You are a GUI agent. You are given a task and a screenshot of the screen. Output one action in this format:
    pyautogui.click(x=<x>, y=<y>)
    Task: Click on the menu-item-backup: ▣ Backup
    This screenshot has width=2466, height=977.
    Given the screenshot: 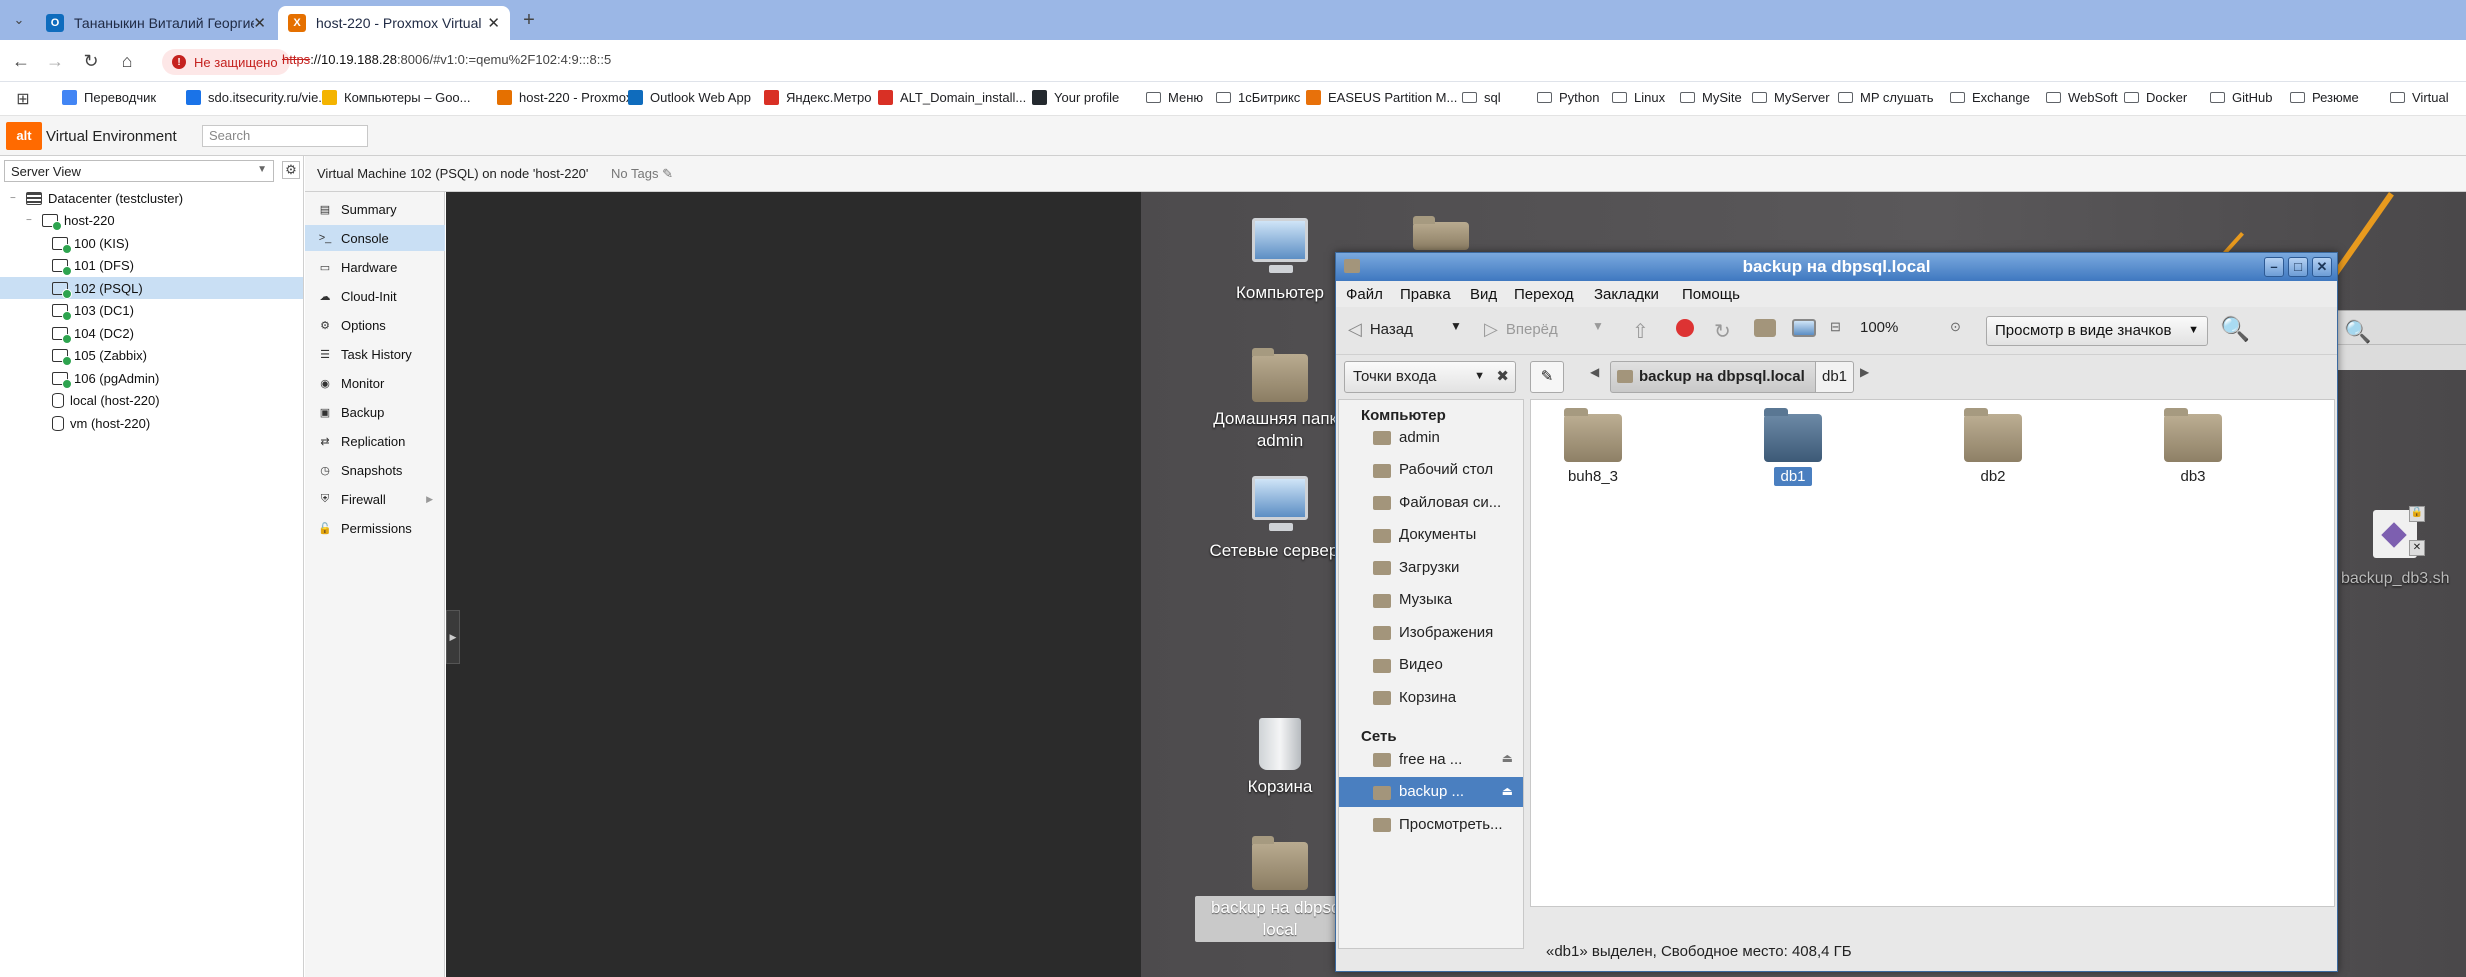 What is the action you would take?
    pyautogui.click(x=375, y=412)
    